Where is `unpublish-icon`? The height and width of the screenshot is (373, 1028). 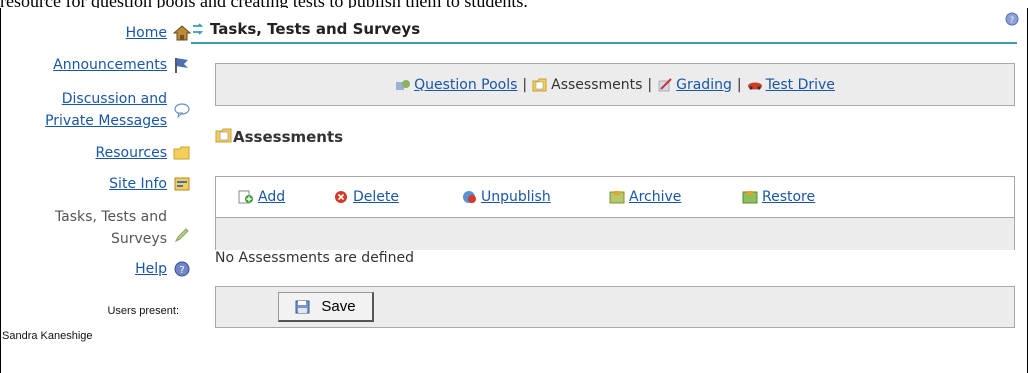 unpublish-icon is located at coordinates (469, 197).